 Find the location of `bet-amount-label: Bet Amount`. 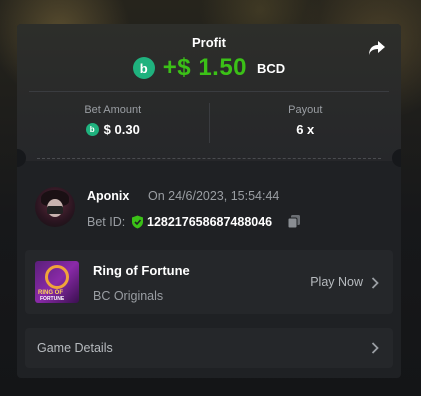

bet-amount-label: Bet Amount is located at coordinates (113, 110).